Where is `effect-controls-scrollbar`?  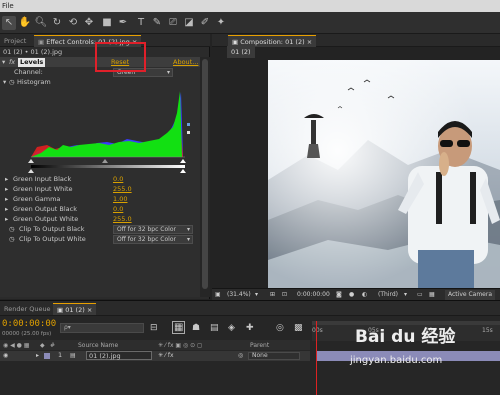 effect-controls-scrollbar is located at coordinates (205, 177).